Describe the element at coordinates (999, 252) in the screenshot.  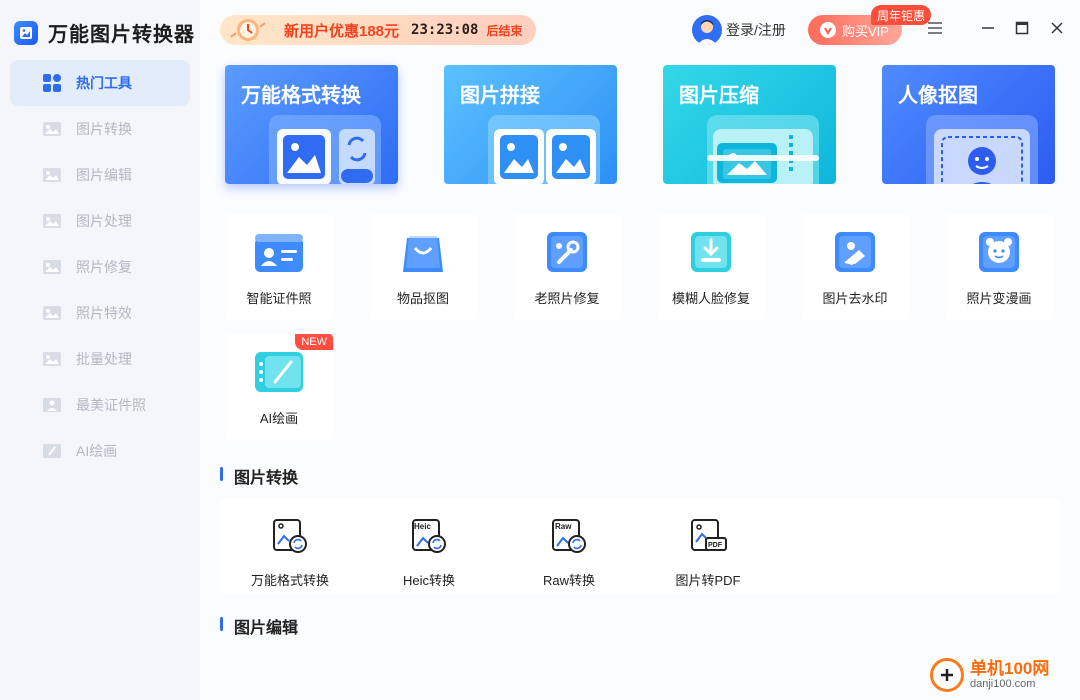
I see `cartoon-face-icon` at that location.